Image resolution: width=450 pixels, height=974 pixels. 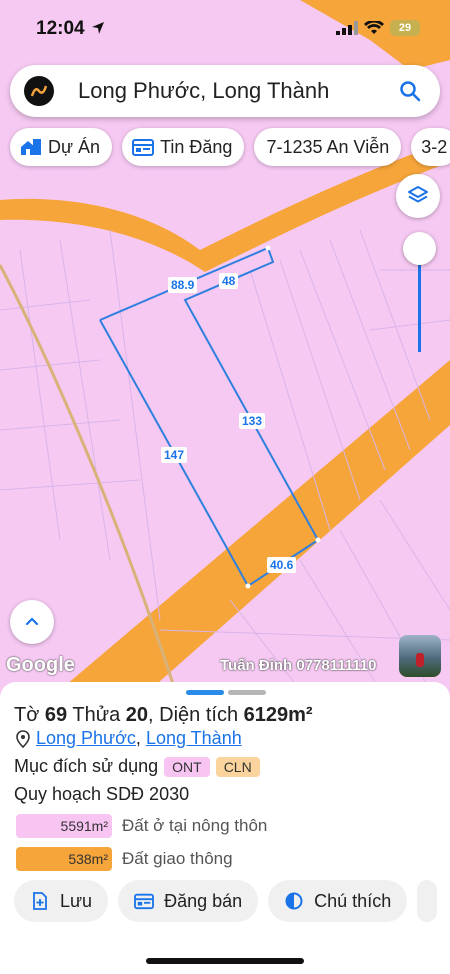 I want to click on opacity-slider-handle, so click(x=419, y=248).